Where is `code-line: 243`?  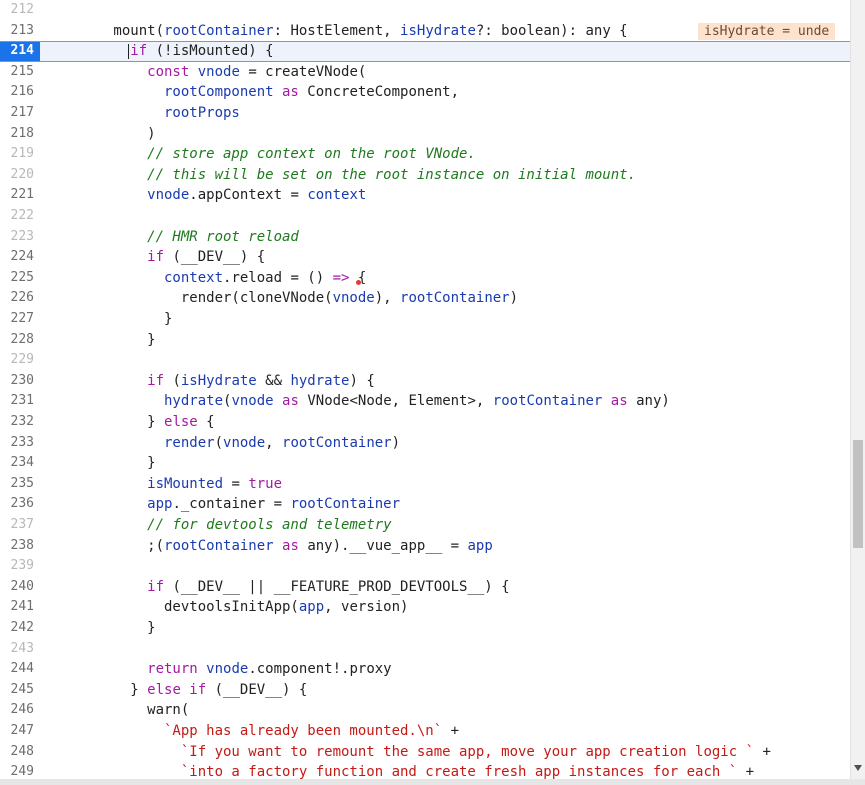
code-line: 243 is located at coordinates (425, 649).